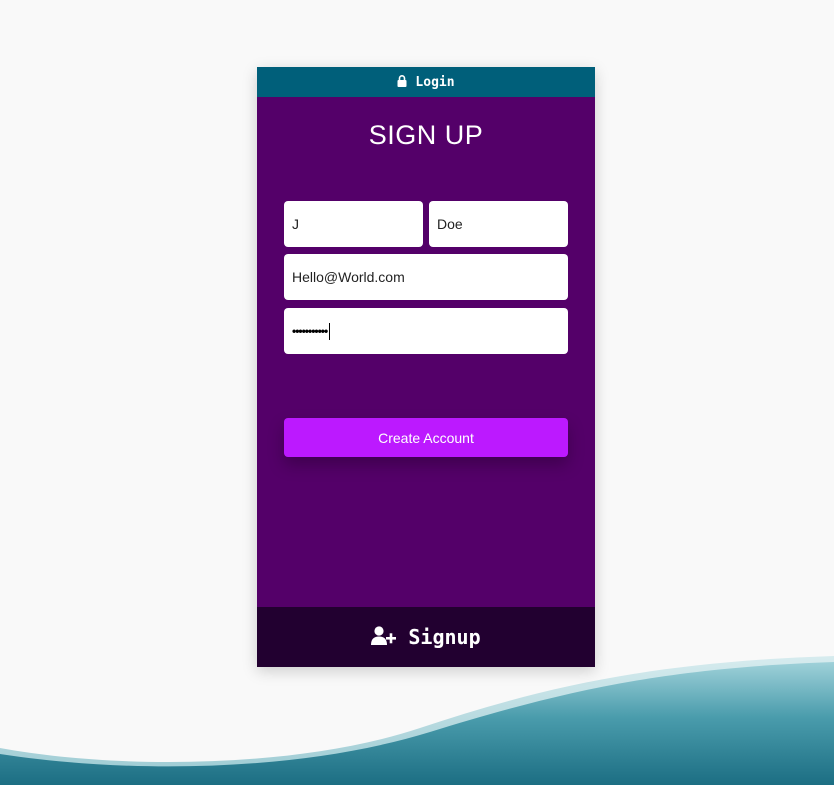  What do you see at coordinates (402, 81) in the screenshot?
I see `lock-icon` at bounding box center [402, 81].